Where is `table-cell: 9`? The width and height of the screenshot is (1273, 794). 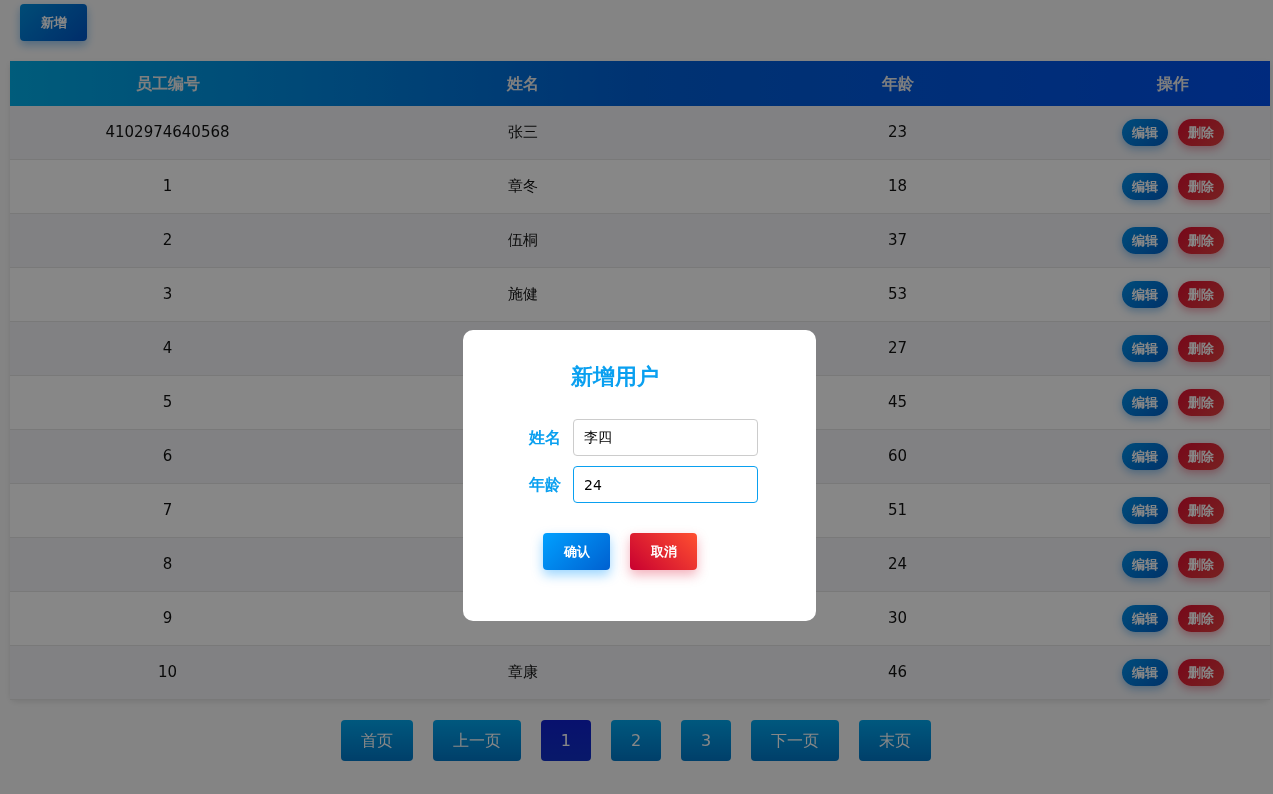 table-cell: 9 is located at coordinates (167, 618).